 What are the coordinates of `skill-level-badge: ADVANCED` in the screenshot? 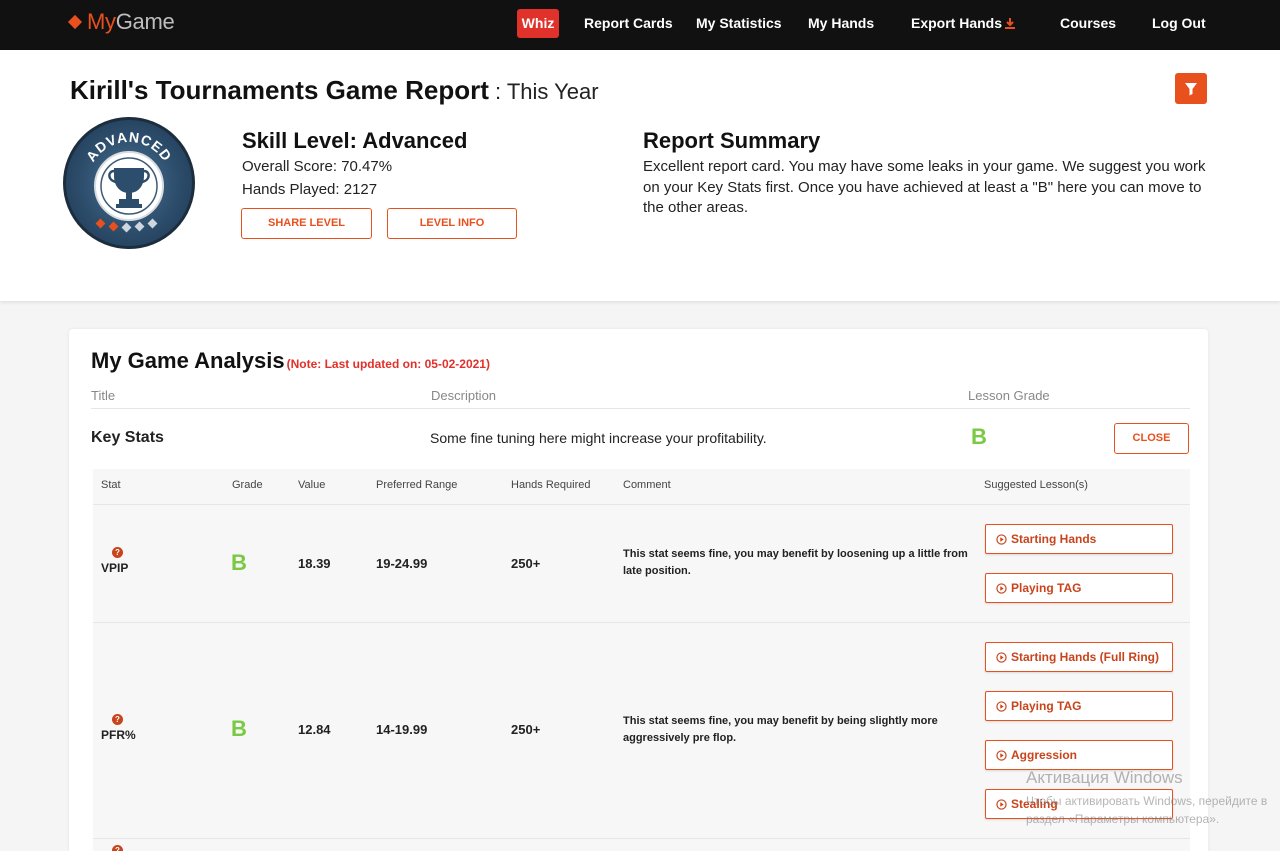 It's located at (129, 183).